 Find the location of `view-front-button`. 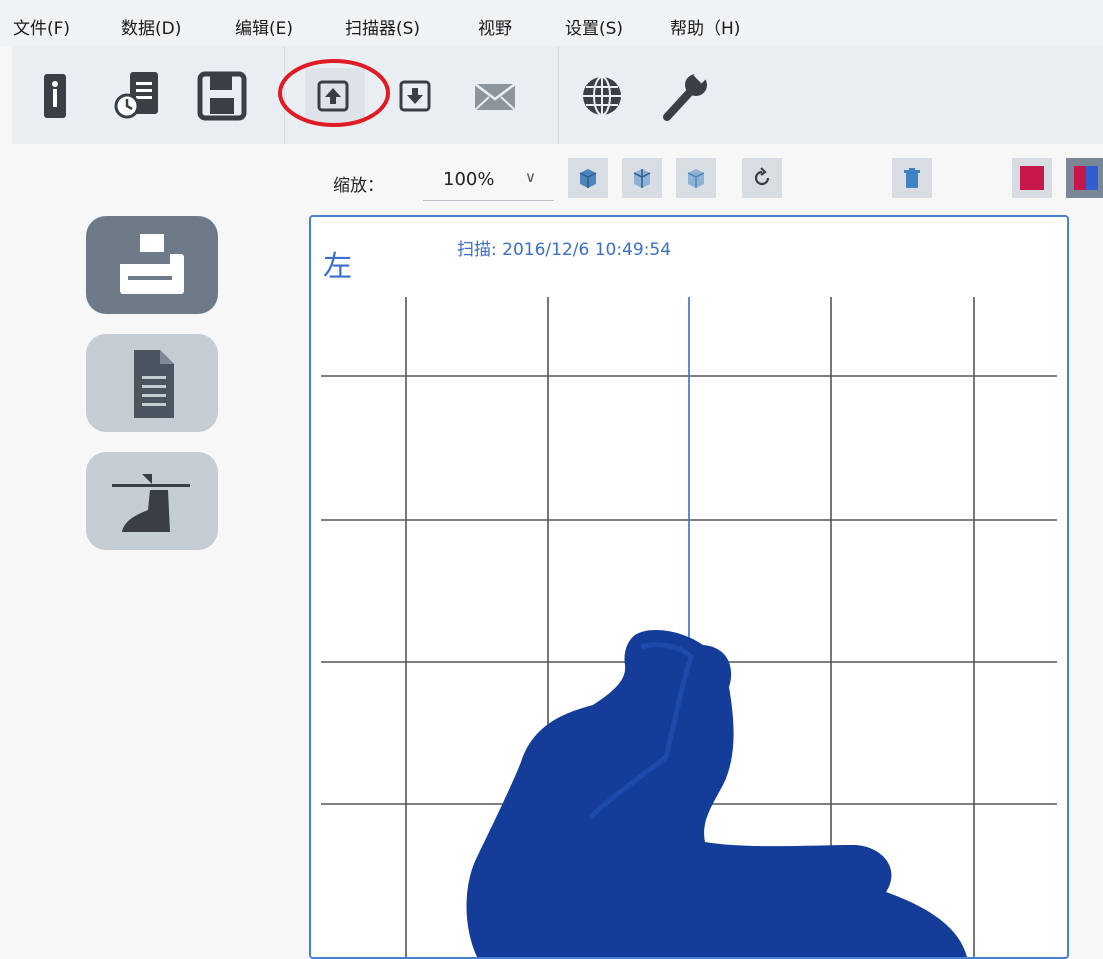

view-front-button is located at coordinates (588, 178).